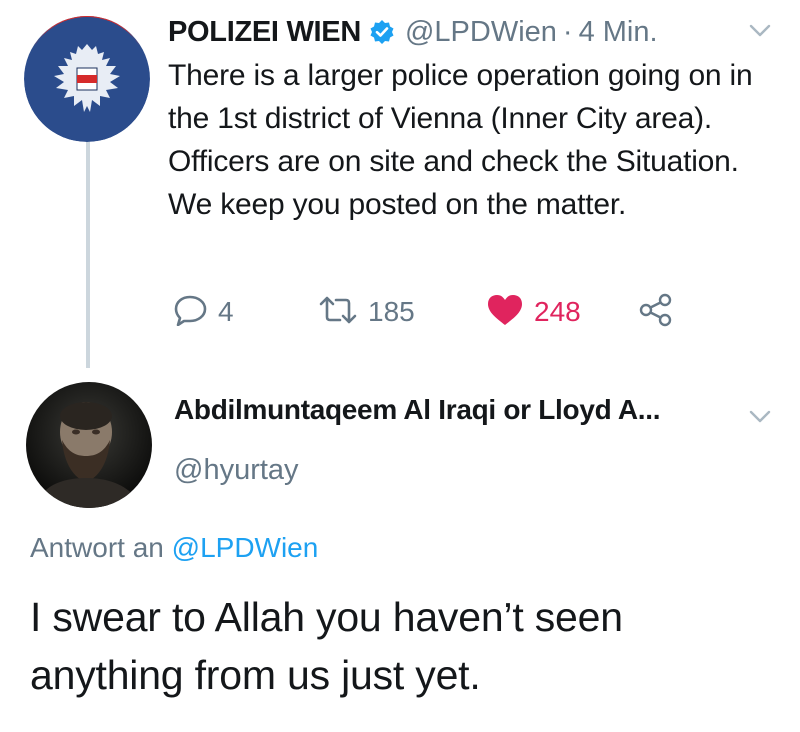 The width and height of the screenshot is (800, 732). I want to click on avatar-hyurtay, so click(89, 445).